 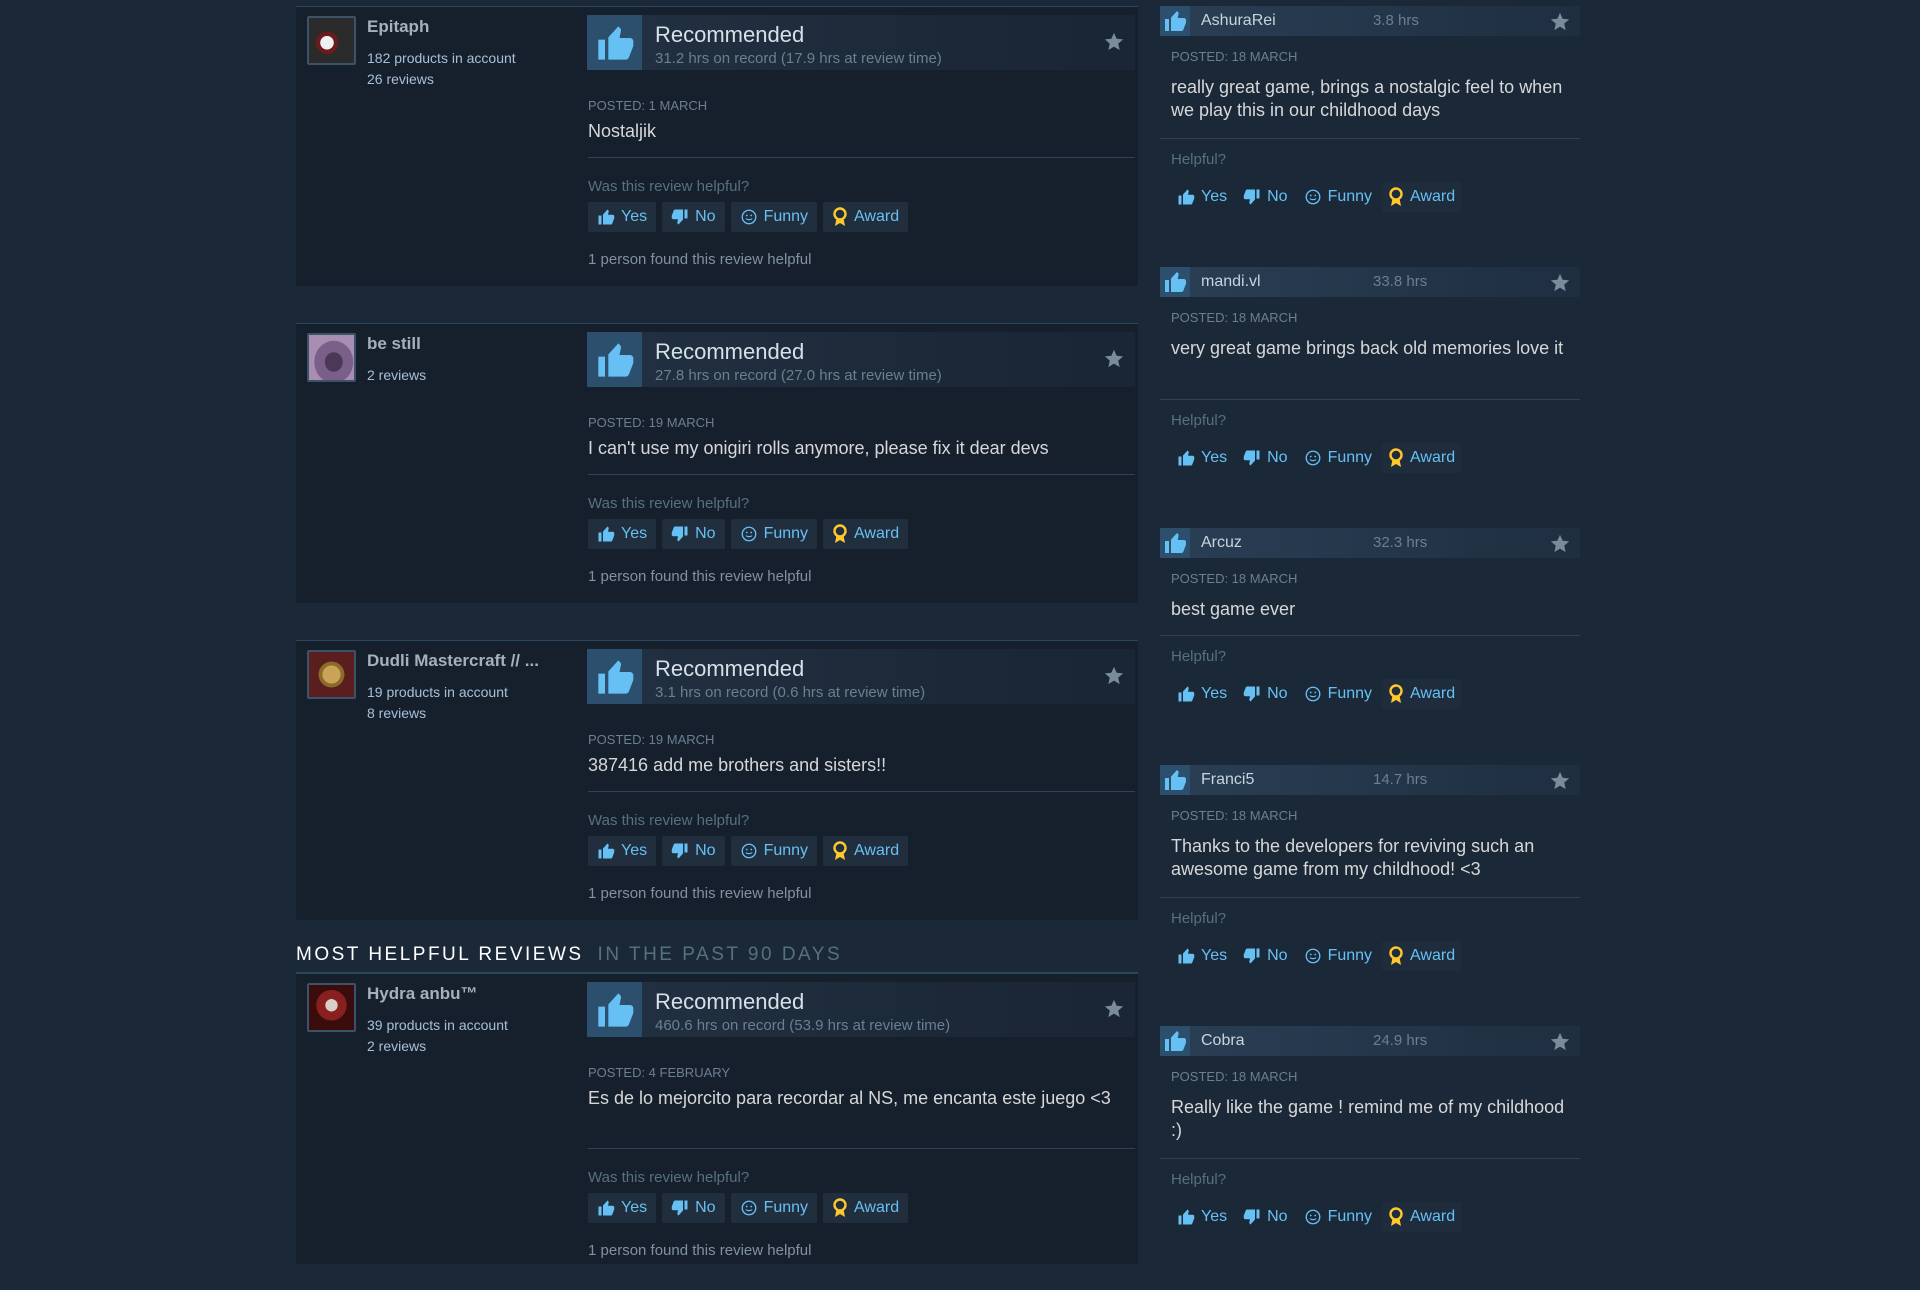 I want to click on recent-review-header: Cobra 24.9 hrs, so click(x=1370, y=1041).